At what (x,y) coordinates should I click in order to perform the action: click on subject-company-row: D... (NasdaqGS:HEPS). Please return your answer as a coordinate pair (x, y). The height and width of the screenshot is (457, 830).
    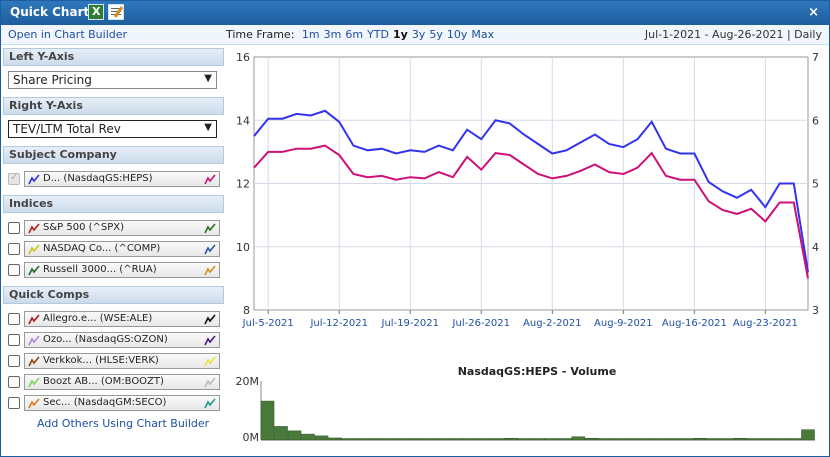
    Looking at the image, I should click on (114, 179).